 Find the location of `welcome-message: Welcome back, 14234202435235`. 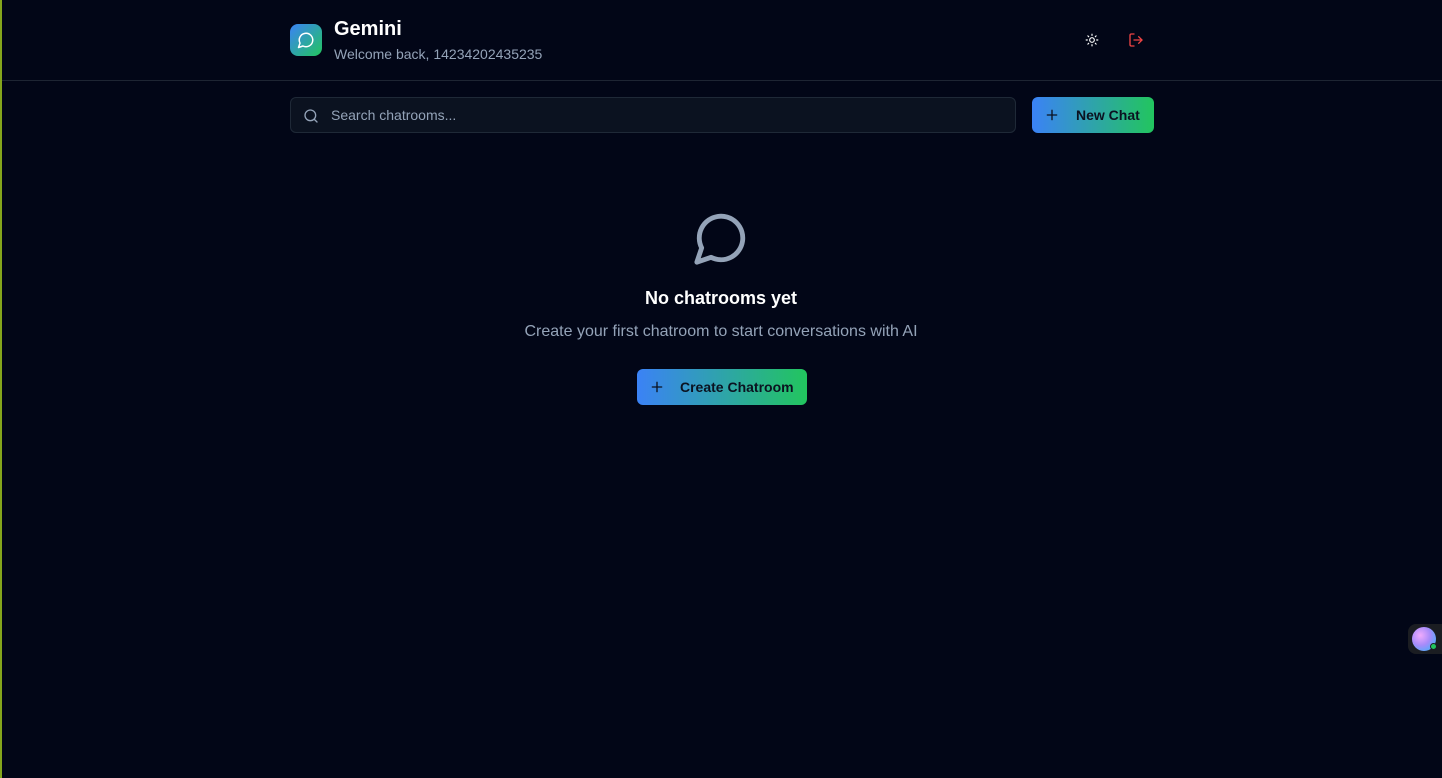

welcome-message: Welcome back, 14234202435235 is located at coordinates (438, 54).